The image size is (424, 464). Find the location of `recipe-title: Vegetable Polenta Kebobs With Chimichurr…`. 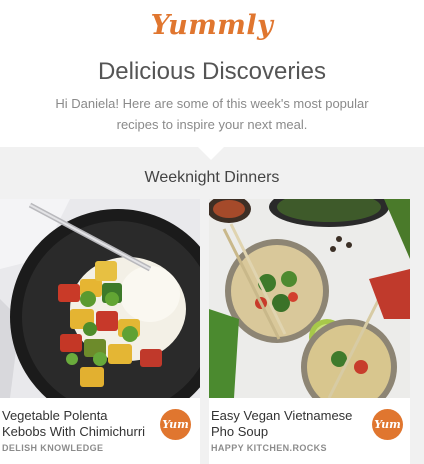

recipe-title: Vegetable Polenta Kebobs With Chimichurr… is located at coordinates (77, 424).